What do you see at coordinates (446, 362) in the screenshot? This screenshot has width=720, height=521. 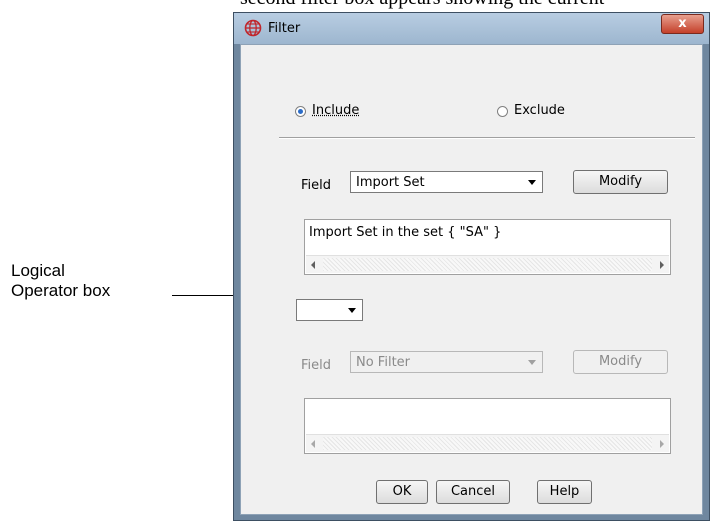 I see `field-select-2: No Filter` at bounding box center [446, 362].